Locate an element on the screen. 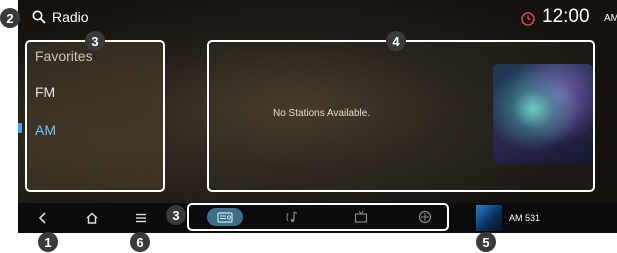  apps-icon is located at coordinates (425, 217).